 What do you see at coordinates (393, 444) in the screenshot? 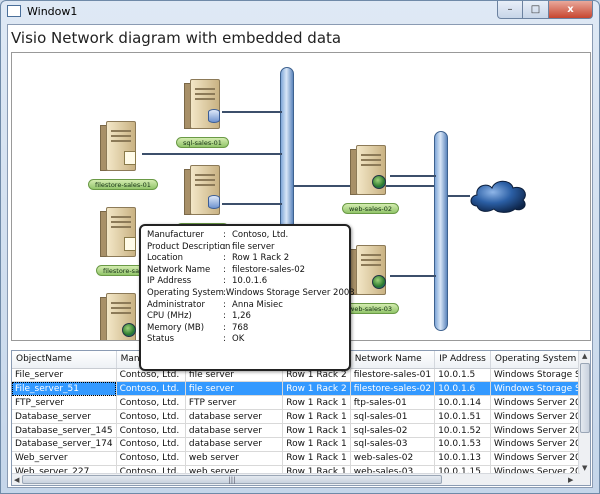
I see `table-cell: sql-sales-03` at bounding box center [393, 444].